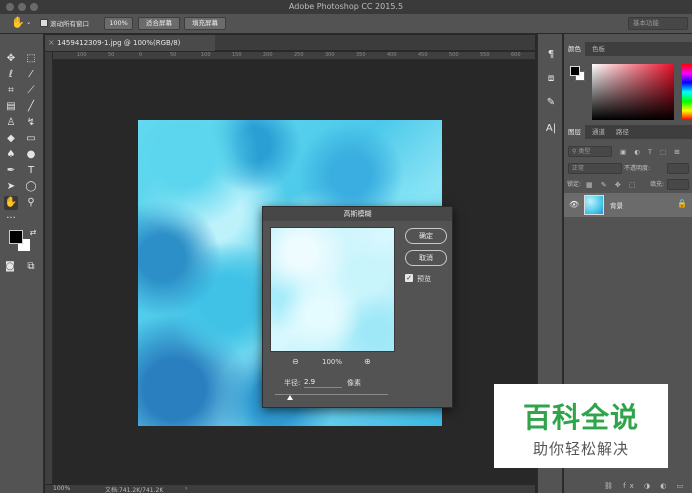 The image size is (692, 493). I want to click on tab-layers: 图层, so click(574, 132).